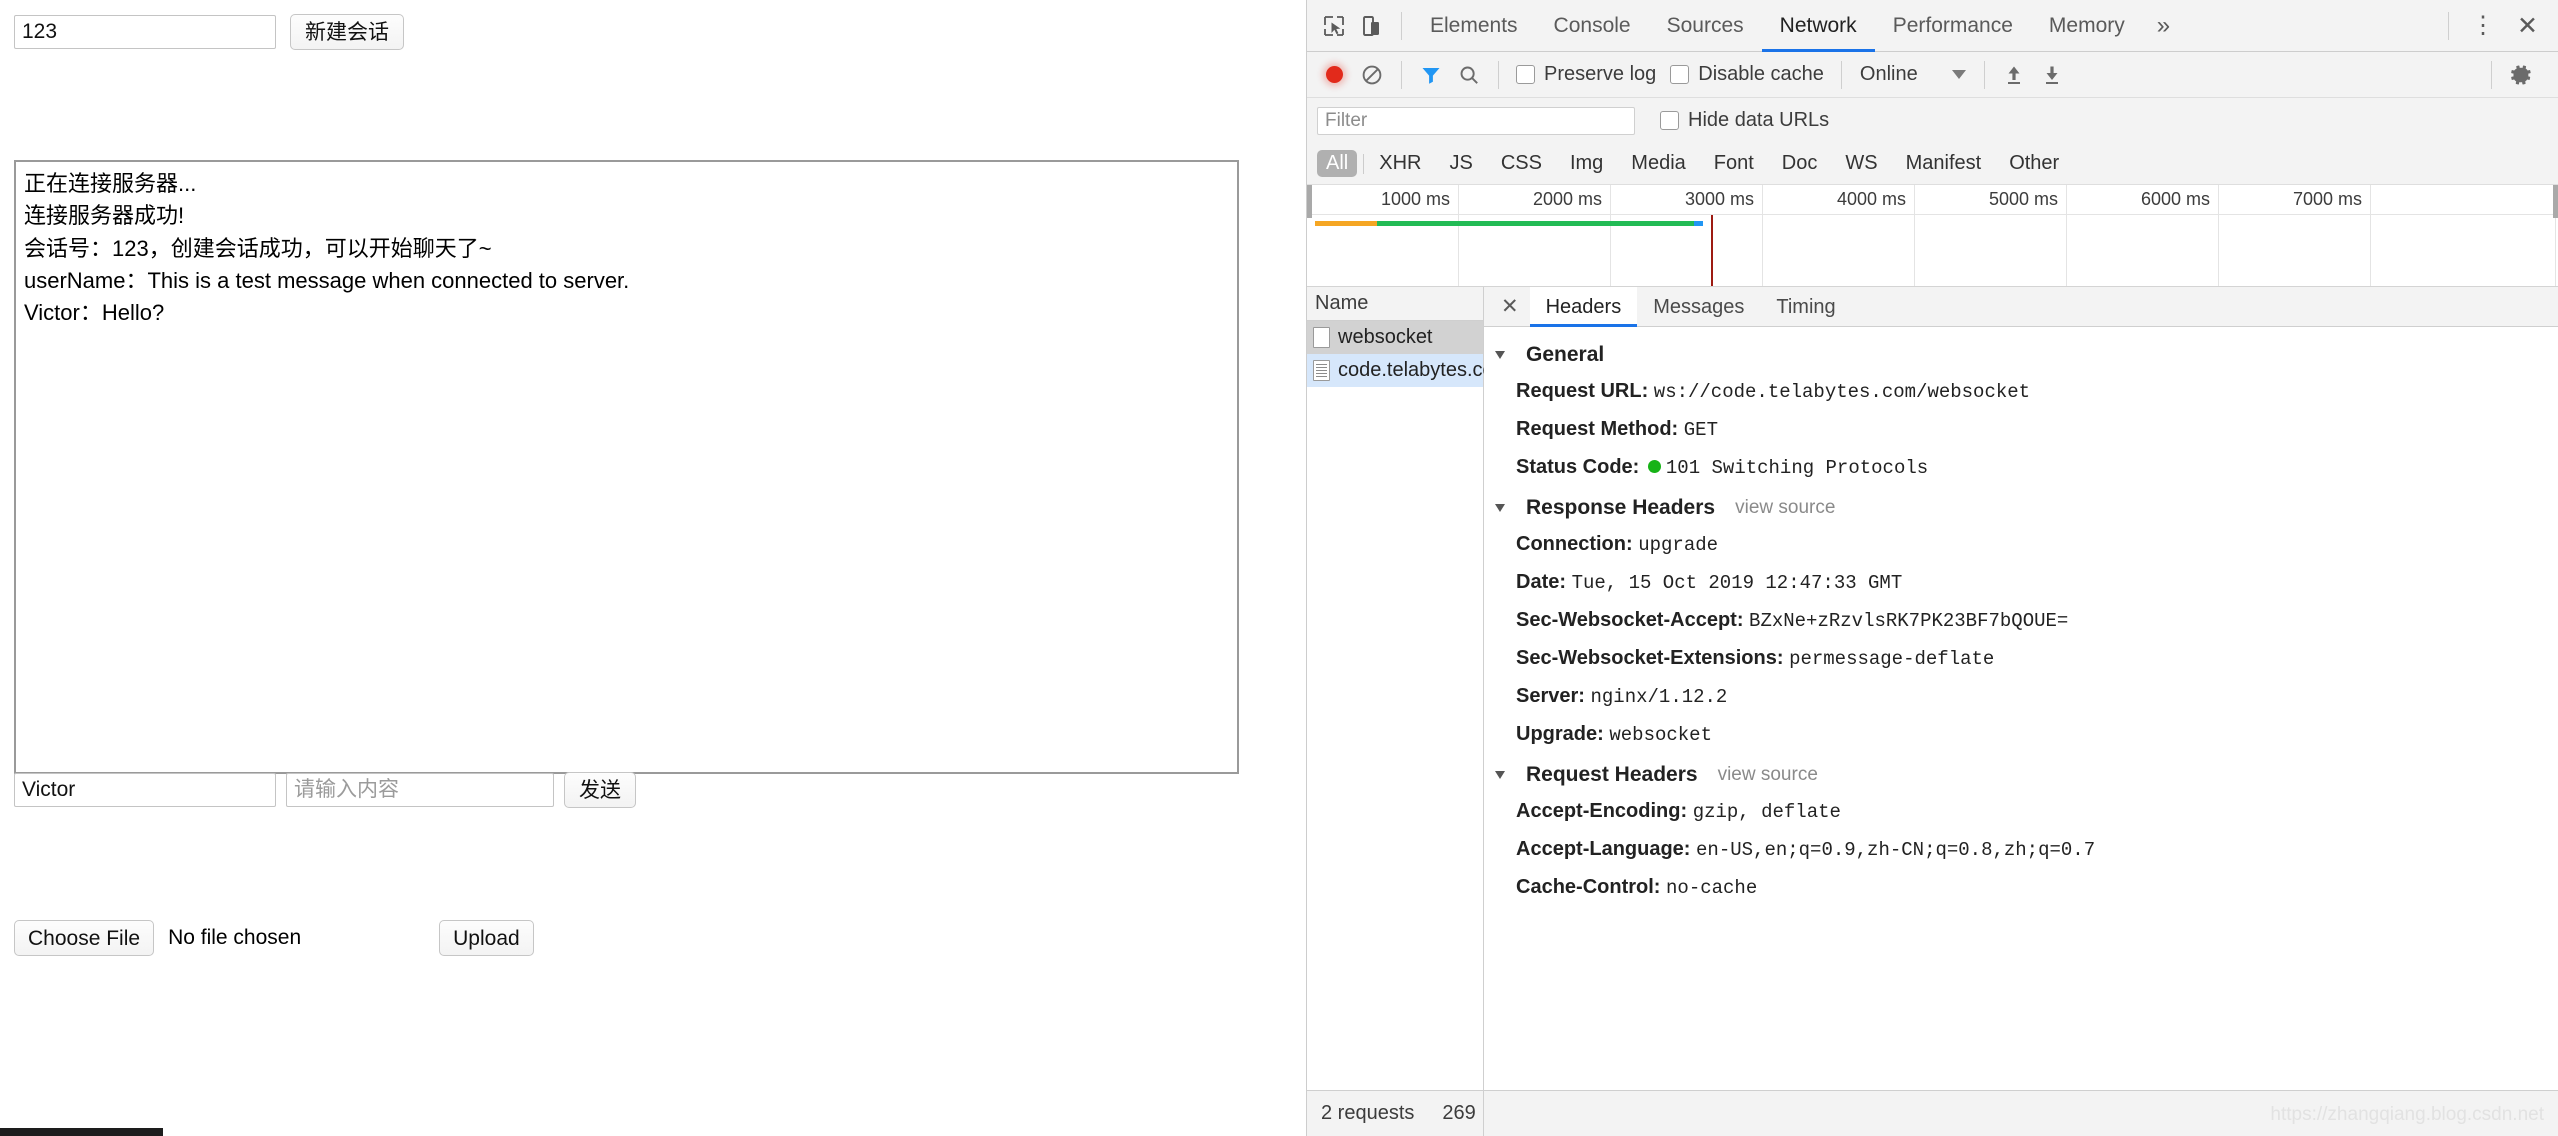  Describe the element at coordinates (2026, 583) in the screenshot. I see `header-row: Date: Tue, 15 Oct 2019 12:47:33 GMT` at that location.